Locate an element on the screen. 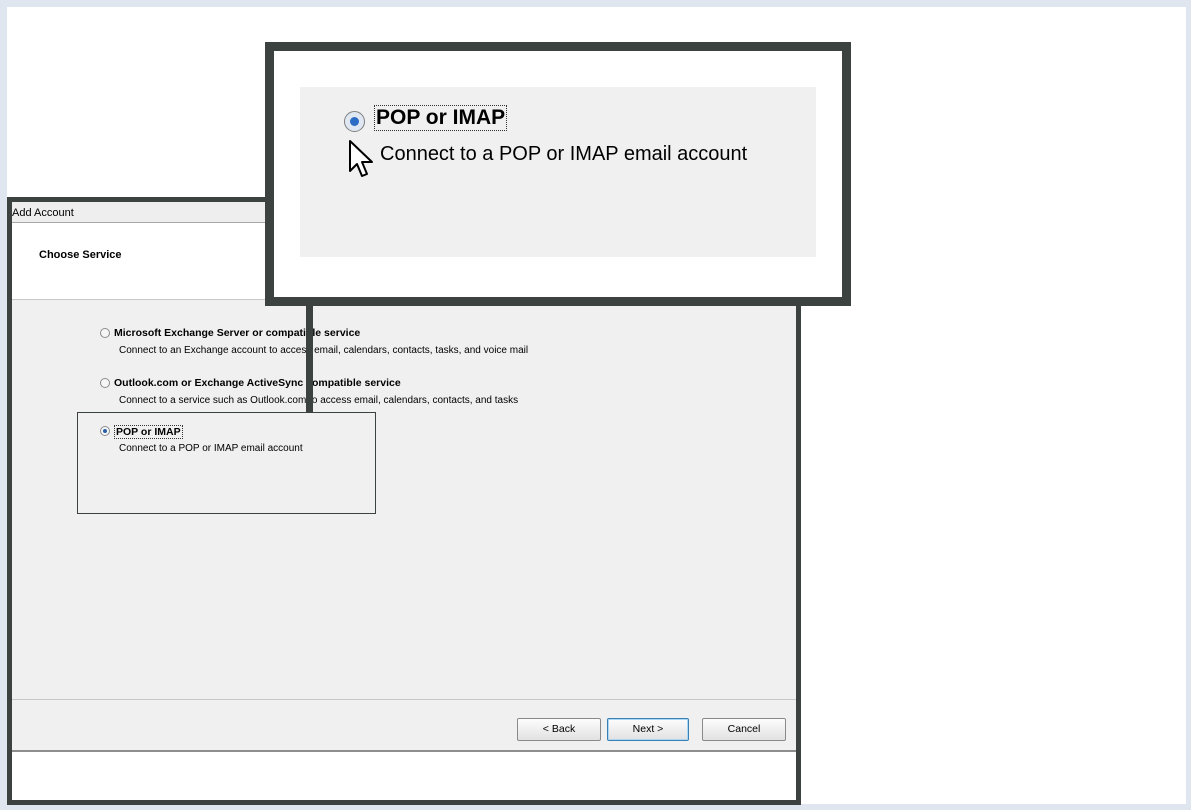  zoom-option-description: Connect to a POP or IMAP email account is located at coordinates (564, 154).